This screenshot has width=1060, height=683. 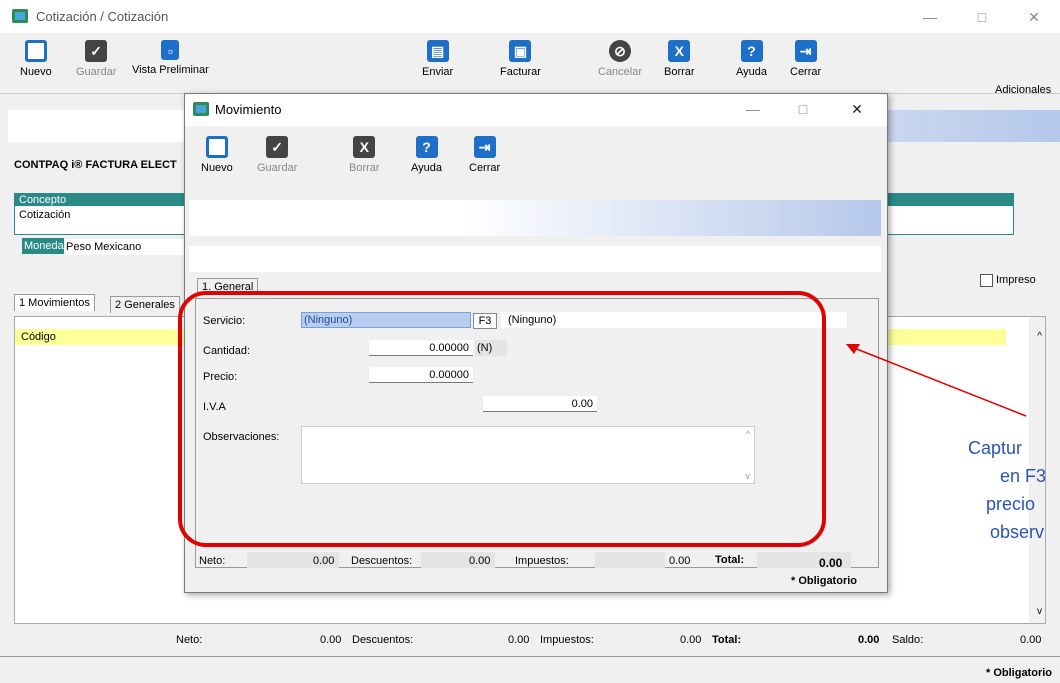 What do you see at coordinates (1039, 611) in the screenshot?
I see `scroll-down-icon: v` at bounding box center [1039, 611].